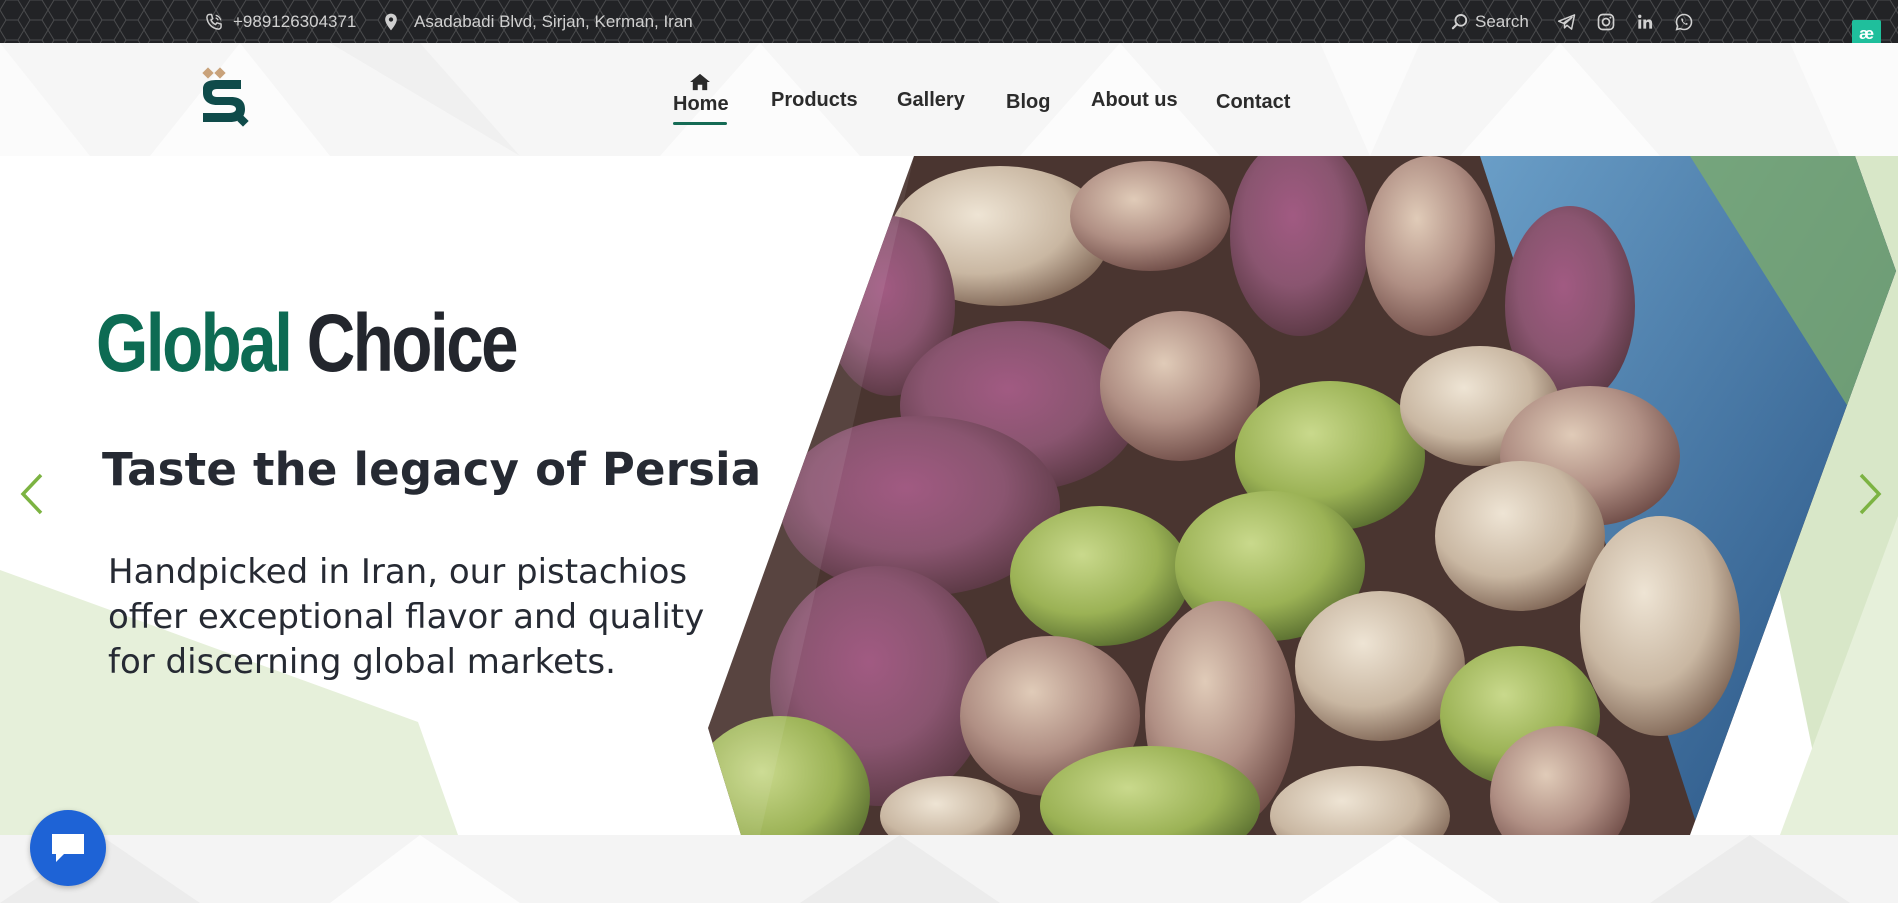 The height and width of the screenshot is (903, 1898). I want to click on next-section-strip, so click(949, 869).